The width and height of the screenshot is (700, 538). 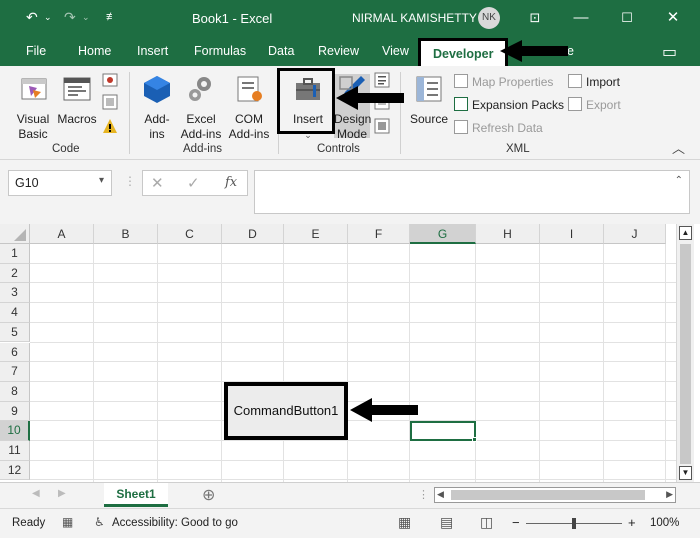 I want to click on comments-icon: ▭, so click(x=669, y=52).